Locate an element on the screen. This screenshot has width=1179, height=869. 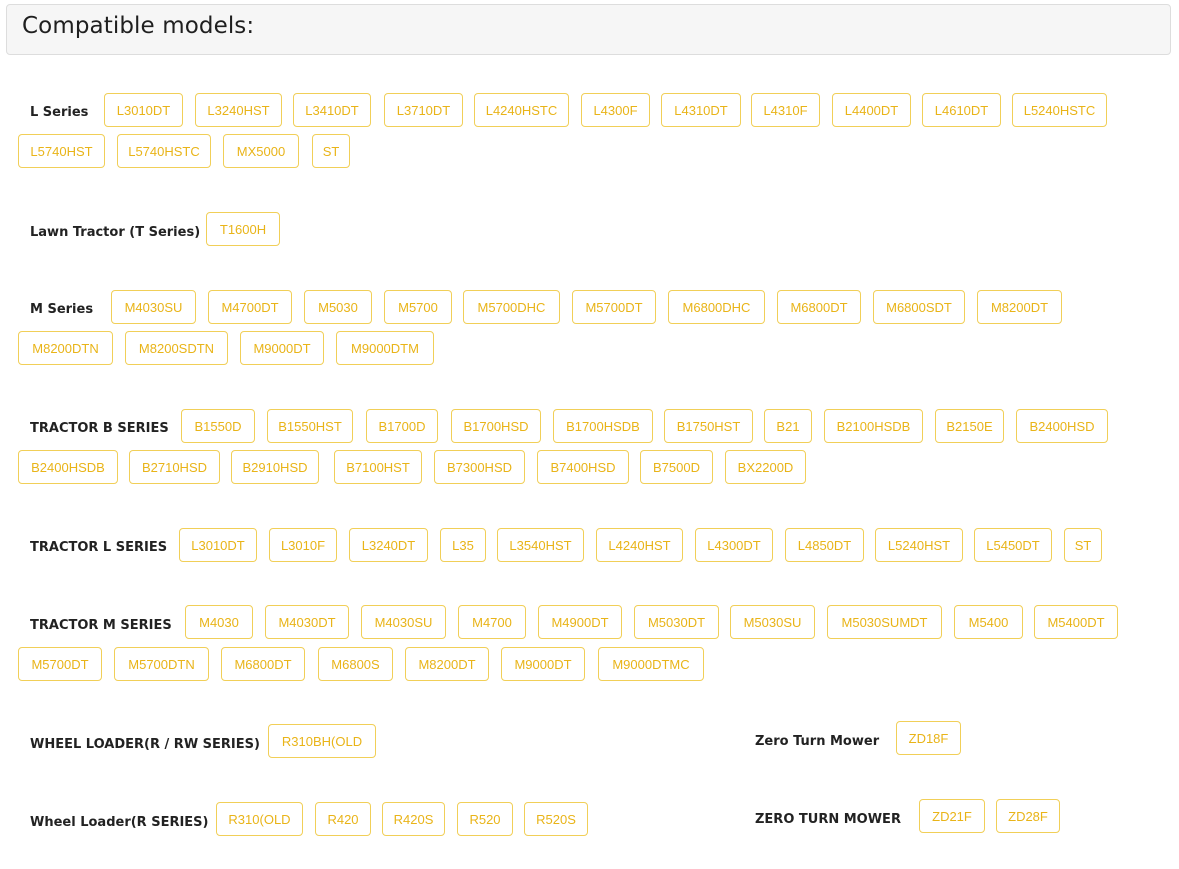
model-button: T1600H is located at coordinates (243, 229).